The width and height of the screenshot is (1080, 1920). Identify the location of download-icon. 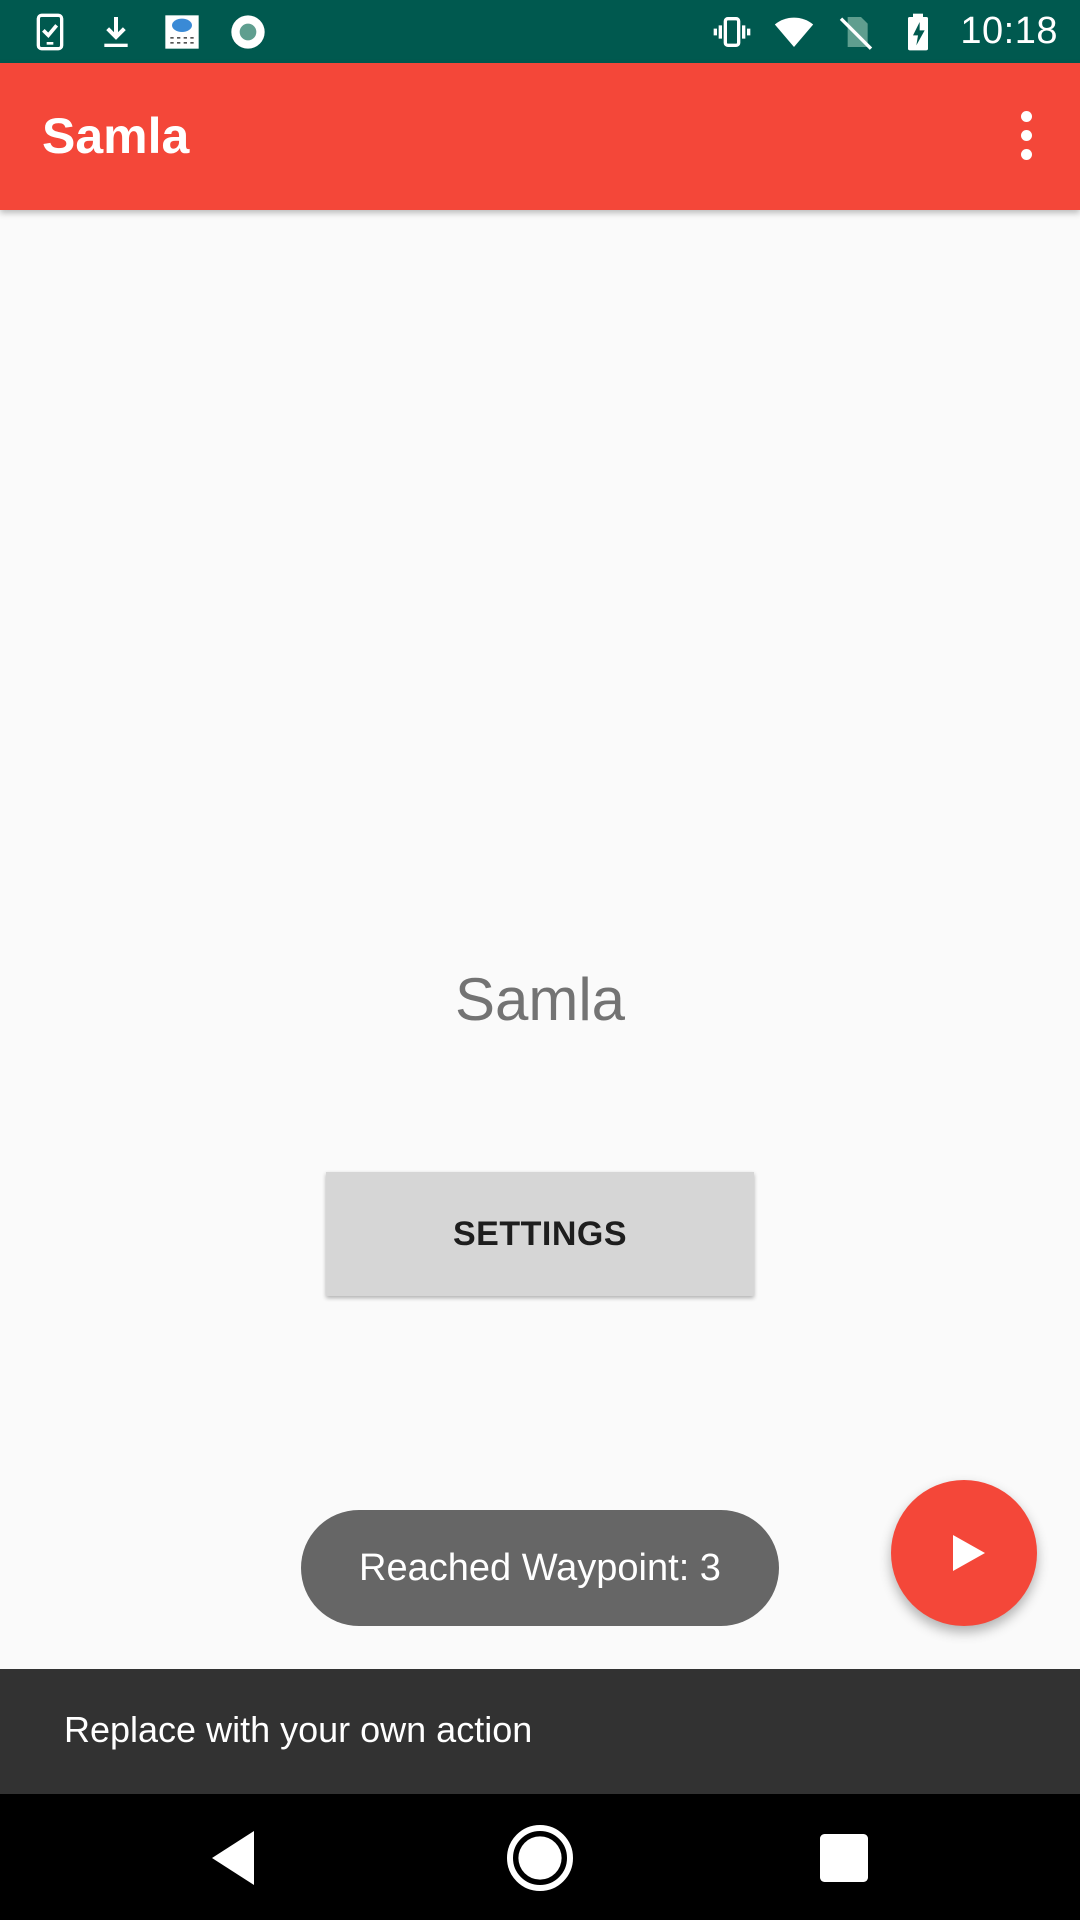
(116, 32).